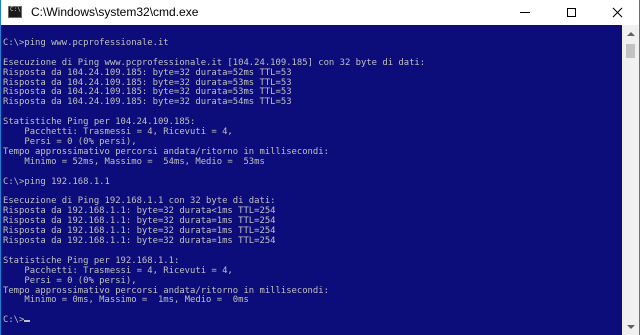  Describe the element at coordinates (99, 122) in the screenshot. I see `console-line: Statistiche Ping per 104.24.109.185:` at that location.